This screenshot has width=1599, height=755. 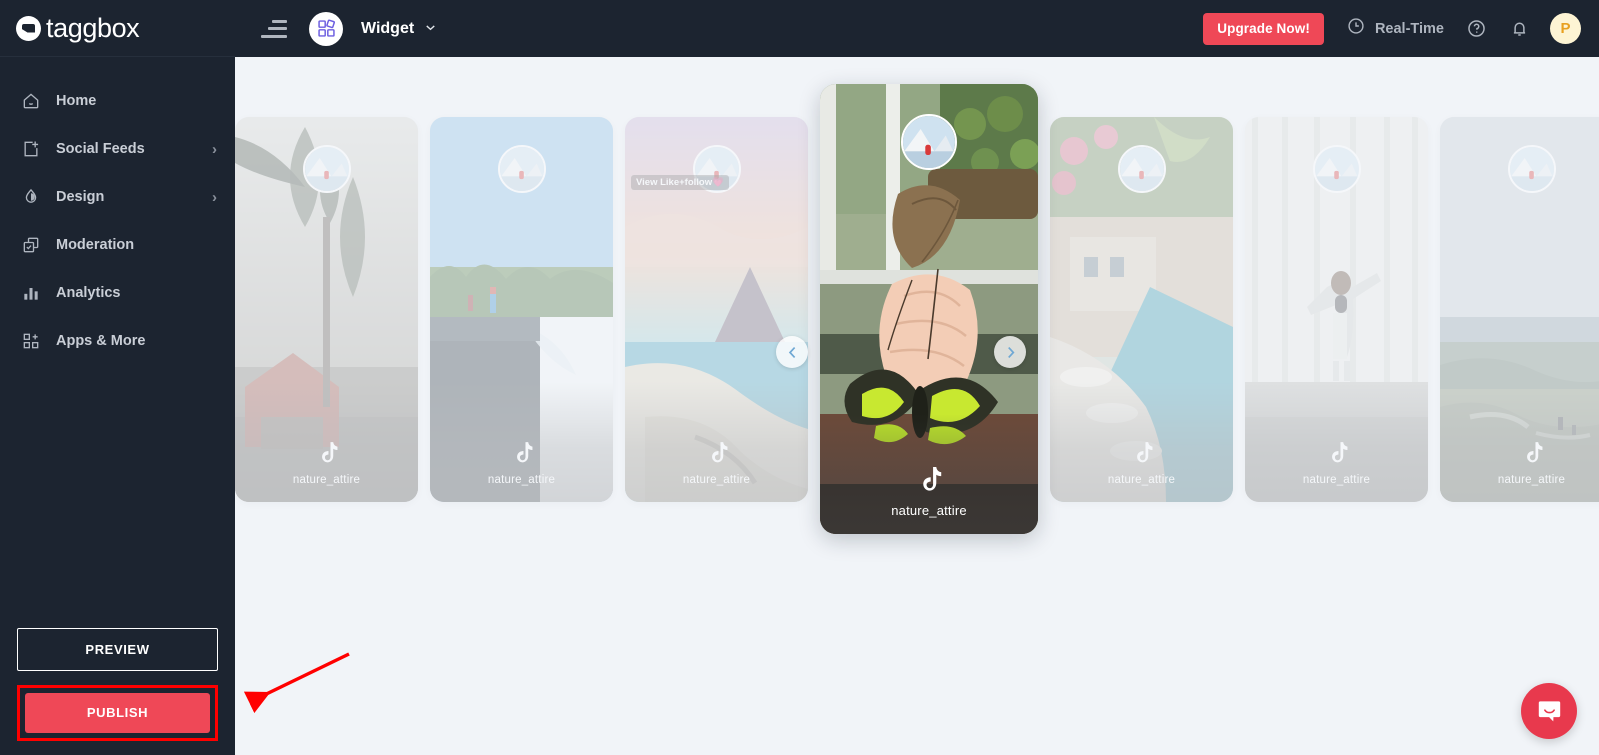 What do you see at coordinates (100, 149) in the screenshot?
I see `sidebar-item-label: Social Feeds` at bounding box center [100, 149].